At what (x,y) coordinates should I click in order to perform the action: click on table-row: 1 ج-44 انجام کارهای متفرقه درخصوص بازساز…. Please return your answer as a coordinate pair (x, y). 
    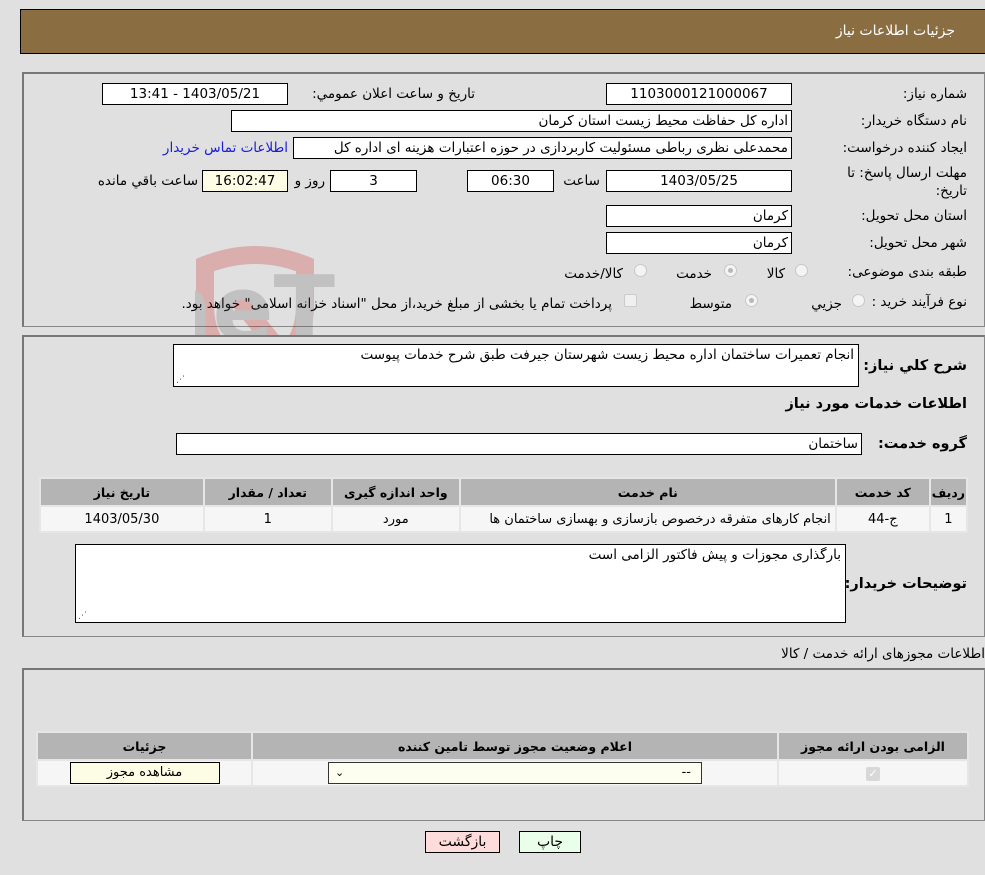
    Looking at the image, I should click on (504, 519).